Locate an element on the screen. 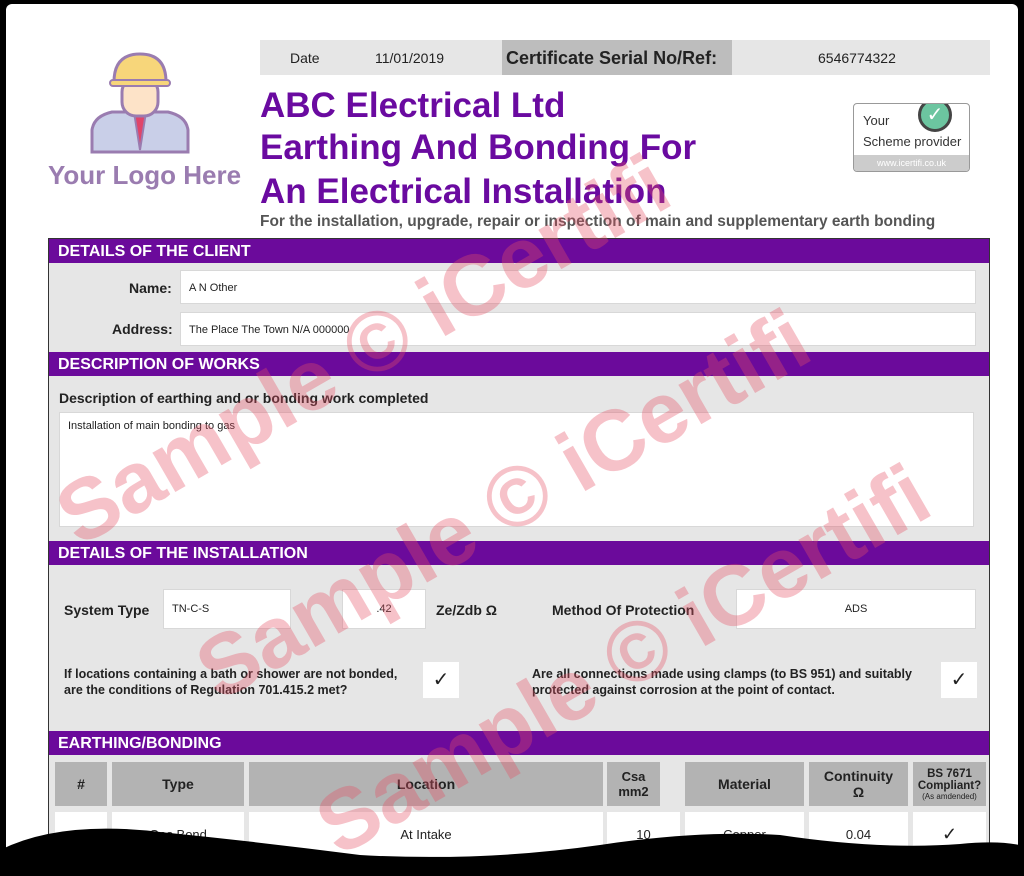 The width and height of the screenshot is (1024, 876). check-circle-icon: ✓ is located at coordinates (935, 118).